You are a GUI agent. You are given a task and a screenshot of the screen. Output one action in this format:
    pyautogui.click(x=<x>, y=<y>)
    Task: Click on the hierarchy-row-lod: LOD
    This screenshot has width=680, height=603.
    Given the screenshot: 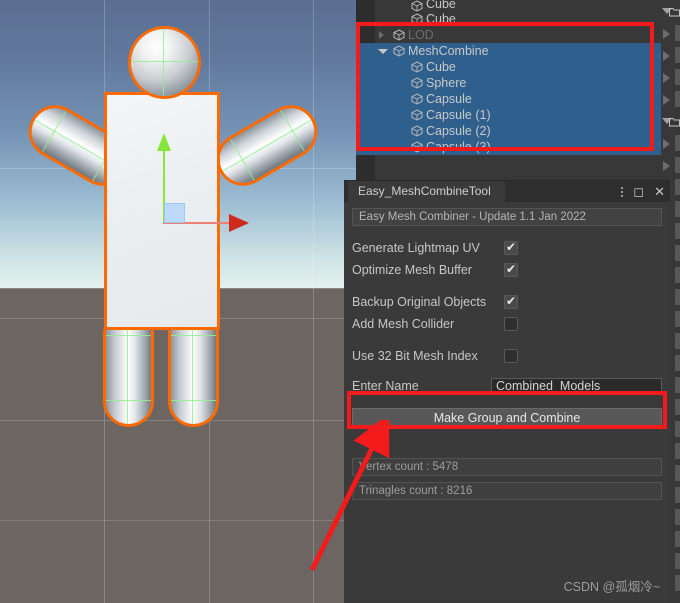 What is the action you would take?
    pyautogui.click(x=508, y=35)
    